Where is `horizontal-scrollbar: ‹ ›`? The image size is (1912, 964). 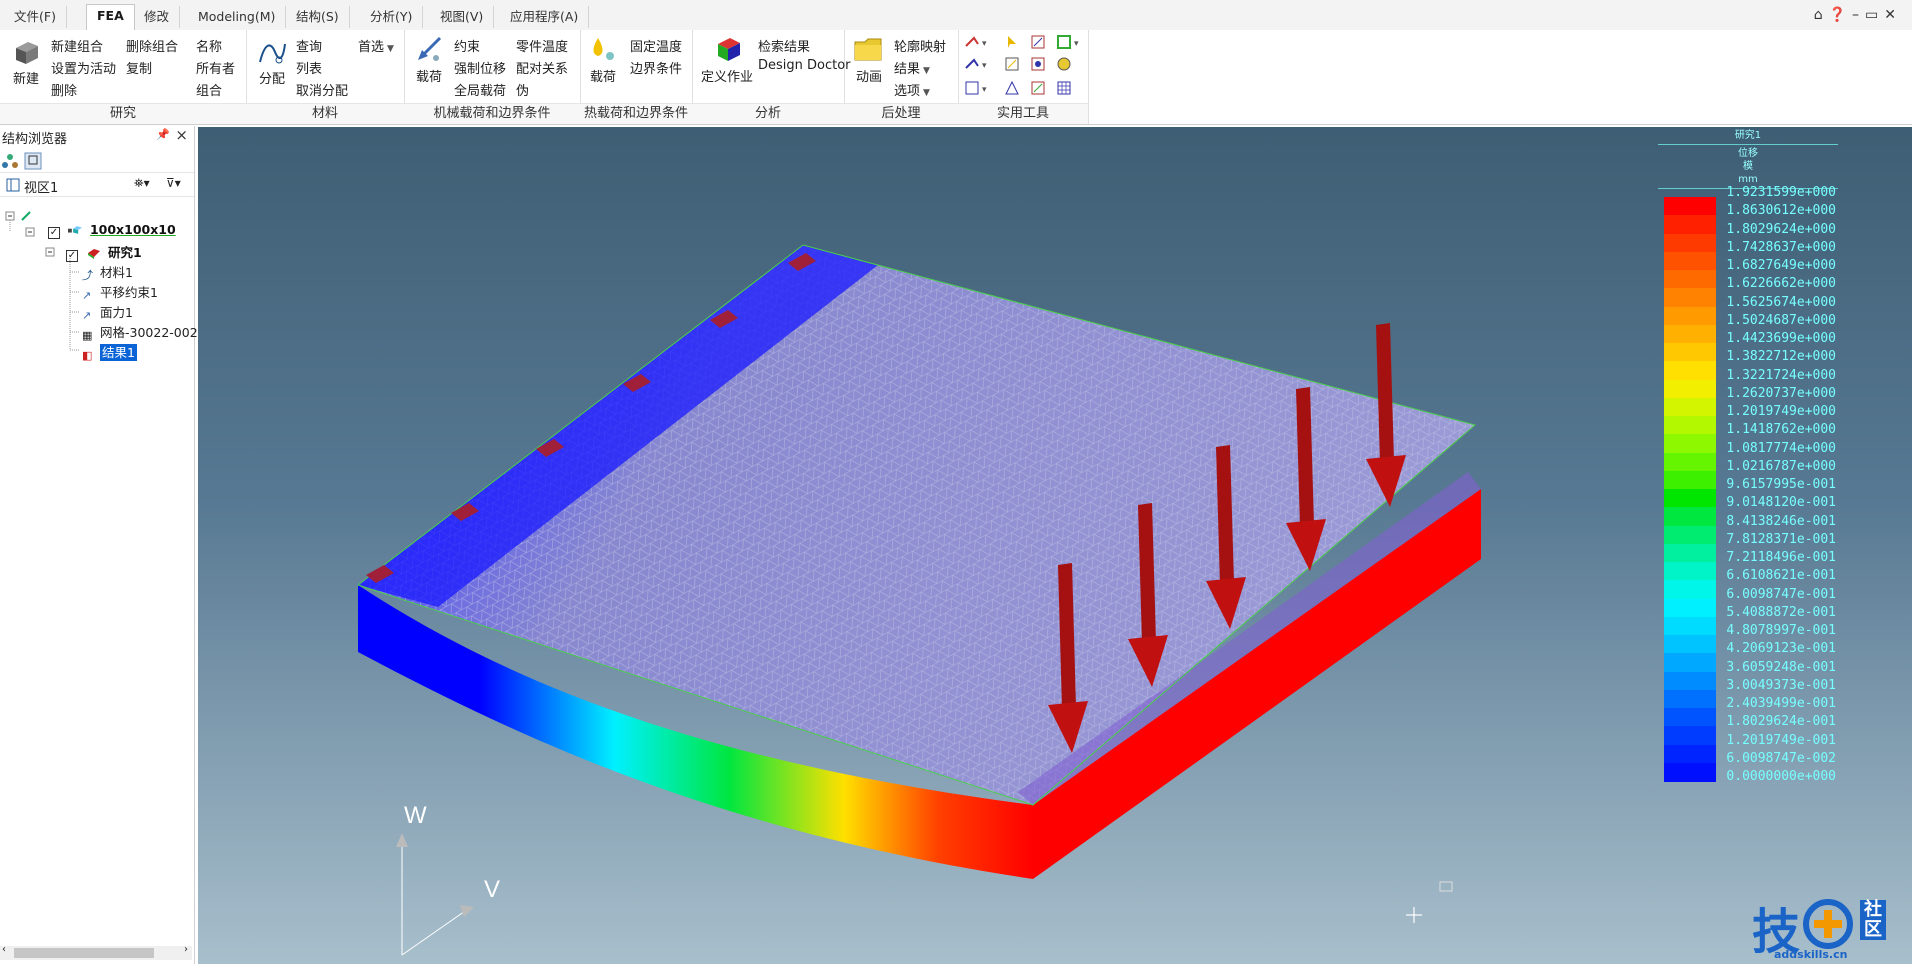 horizontal-scrollbar: ‹ › is located at coordinates (96, 952).